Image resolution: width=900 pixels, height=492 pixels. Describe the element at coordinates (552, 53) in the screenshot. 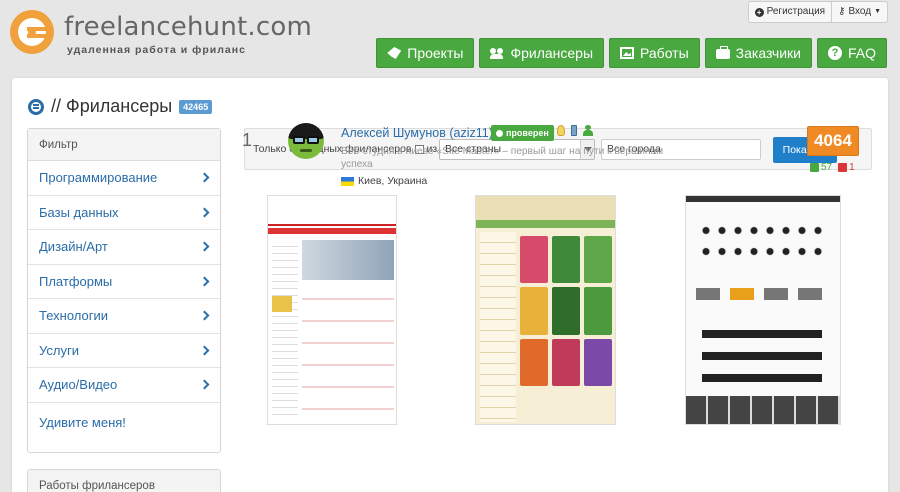

I see `nav-freelancers-label: Фрилансеры` at that location.